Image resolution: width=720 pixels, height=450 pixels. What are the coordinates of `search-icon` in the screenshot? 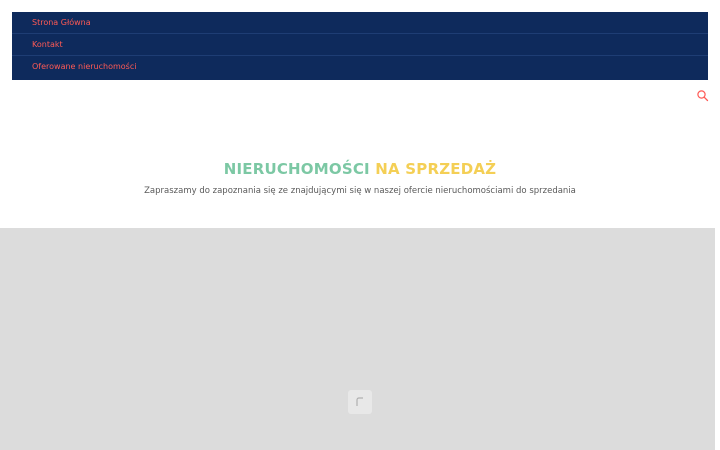 It's located at (703, 96).